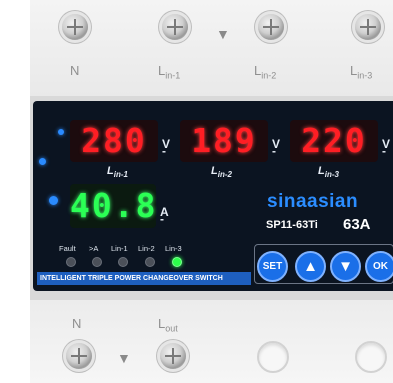  What do you see at coordinates (79, 356) in the screenshot?
I see `terminal-screw-n-out` at bounding box center [79, 356].